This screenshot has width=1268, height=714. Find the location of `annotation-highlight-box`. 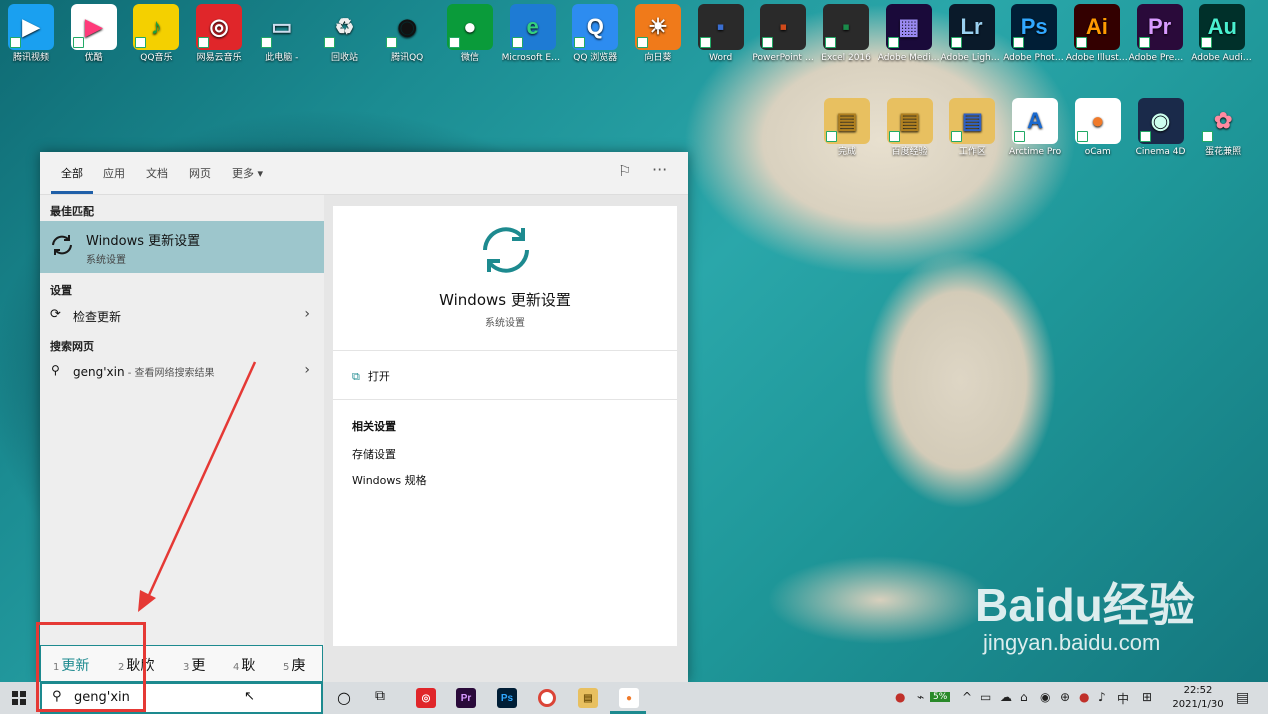

annotation-highlight-box is located at coordinates (91, 667).